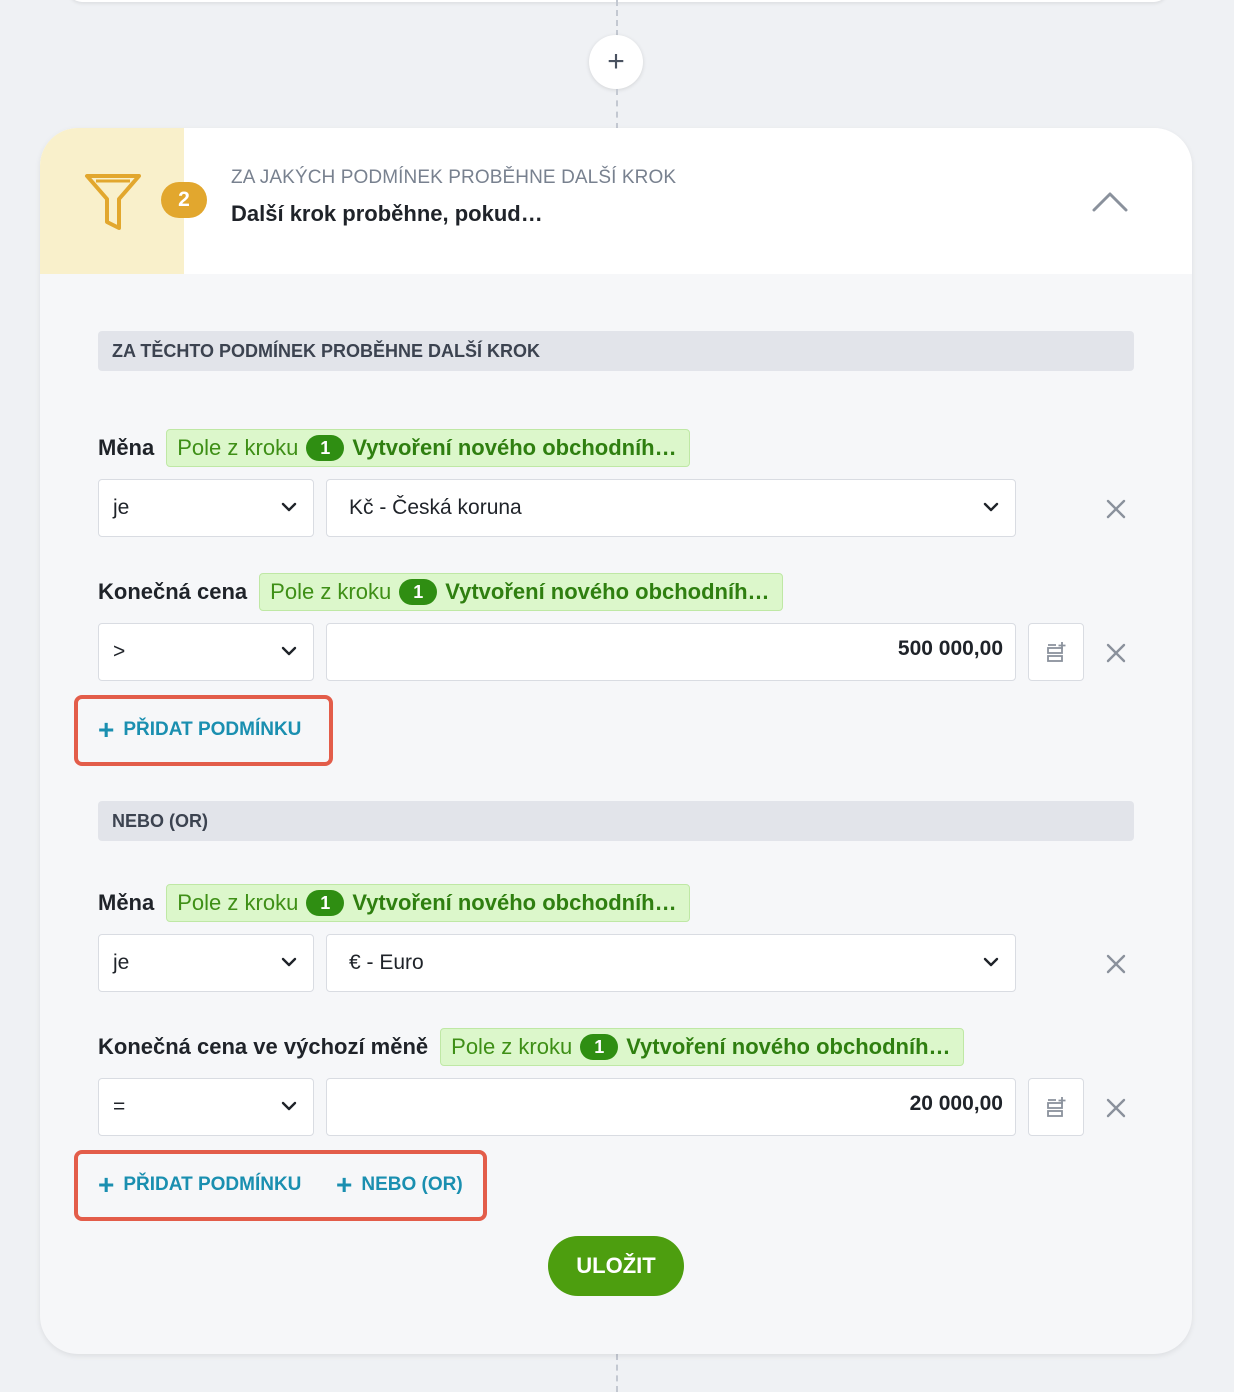 This screenshot has height=1392, width=1234. Describe the element at coordinates (616, 351) in the screenshot. I see `condition-group-header: ZA TĚCHTO PODMÍNEK PROBĚHNE DALŠÍ KROK` at that location.